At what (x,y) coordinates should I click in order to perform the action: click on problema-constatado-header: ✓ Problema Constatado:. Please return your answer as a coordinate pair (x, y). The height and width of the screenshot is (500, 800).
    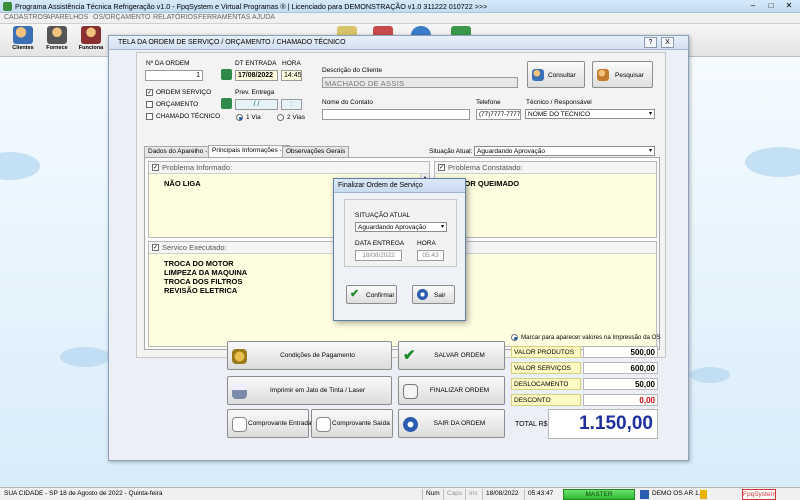
    Looking at the image, I should click on (545, 168).